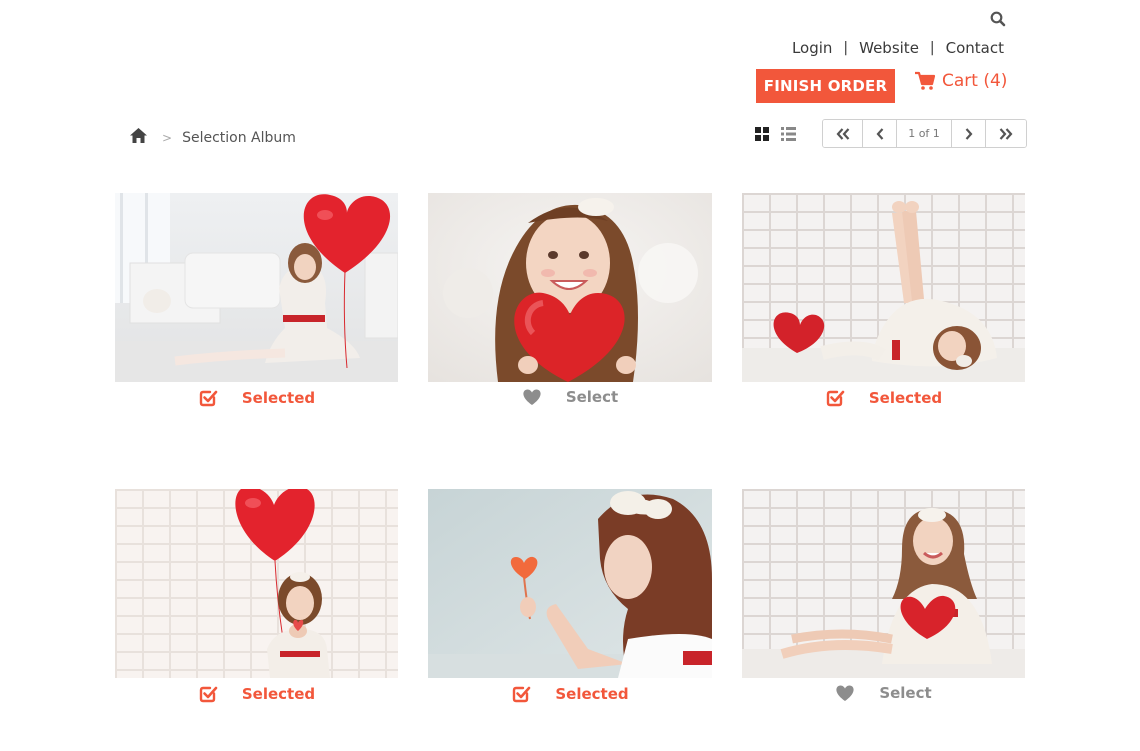  What do you see at coordinates (975, 48) in the screenshot?
I see `contact-link: Contact` at bounding box center [975, 48].